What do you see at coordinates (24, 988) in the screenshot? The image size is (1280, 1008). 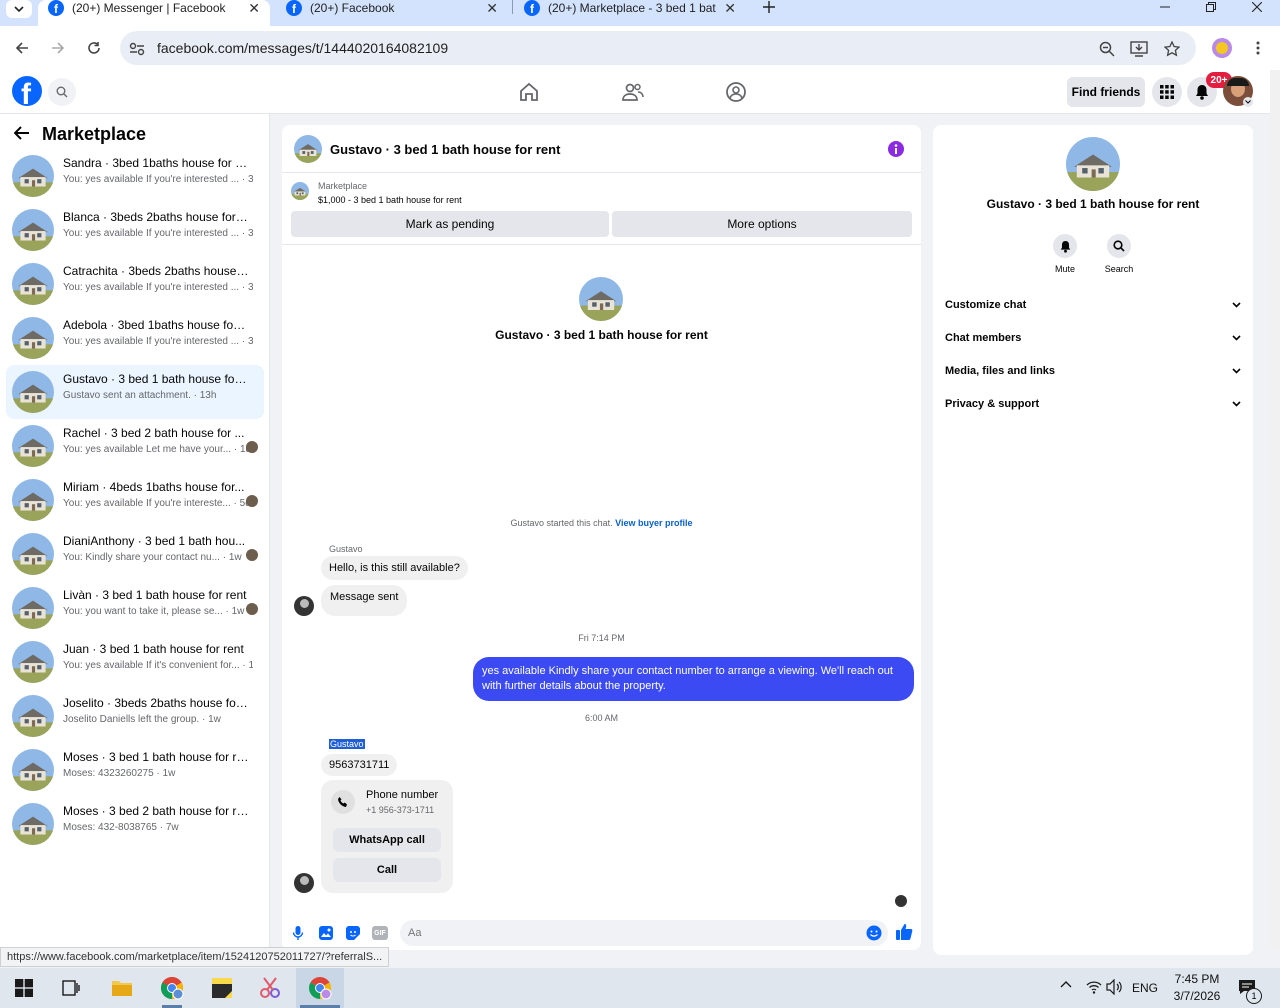 I see `windows-start-icon` at bounding box center [24, 988].